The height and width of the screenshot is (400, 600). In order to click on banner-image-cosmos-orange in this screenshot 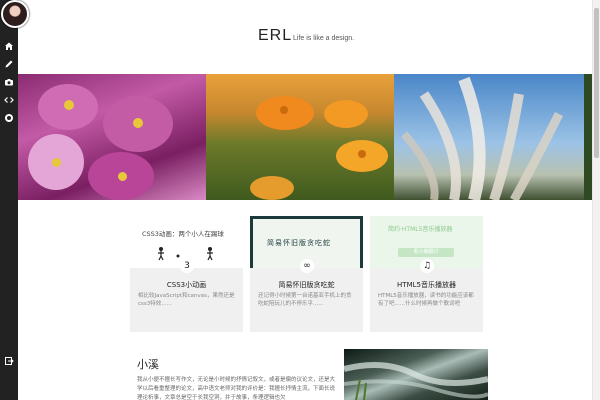, I will do `click(300, 137)`.